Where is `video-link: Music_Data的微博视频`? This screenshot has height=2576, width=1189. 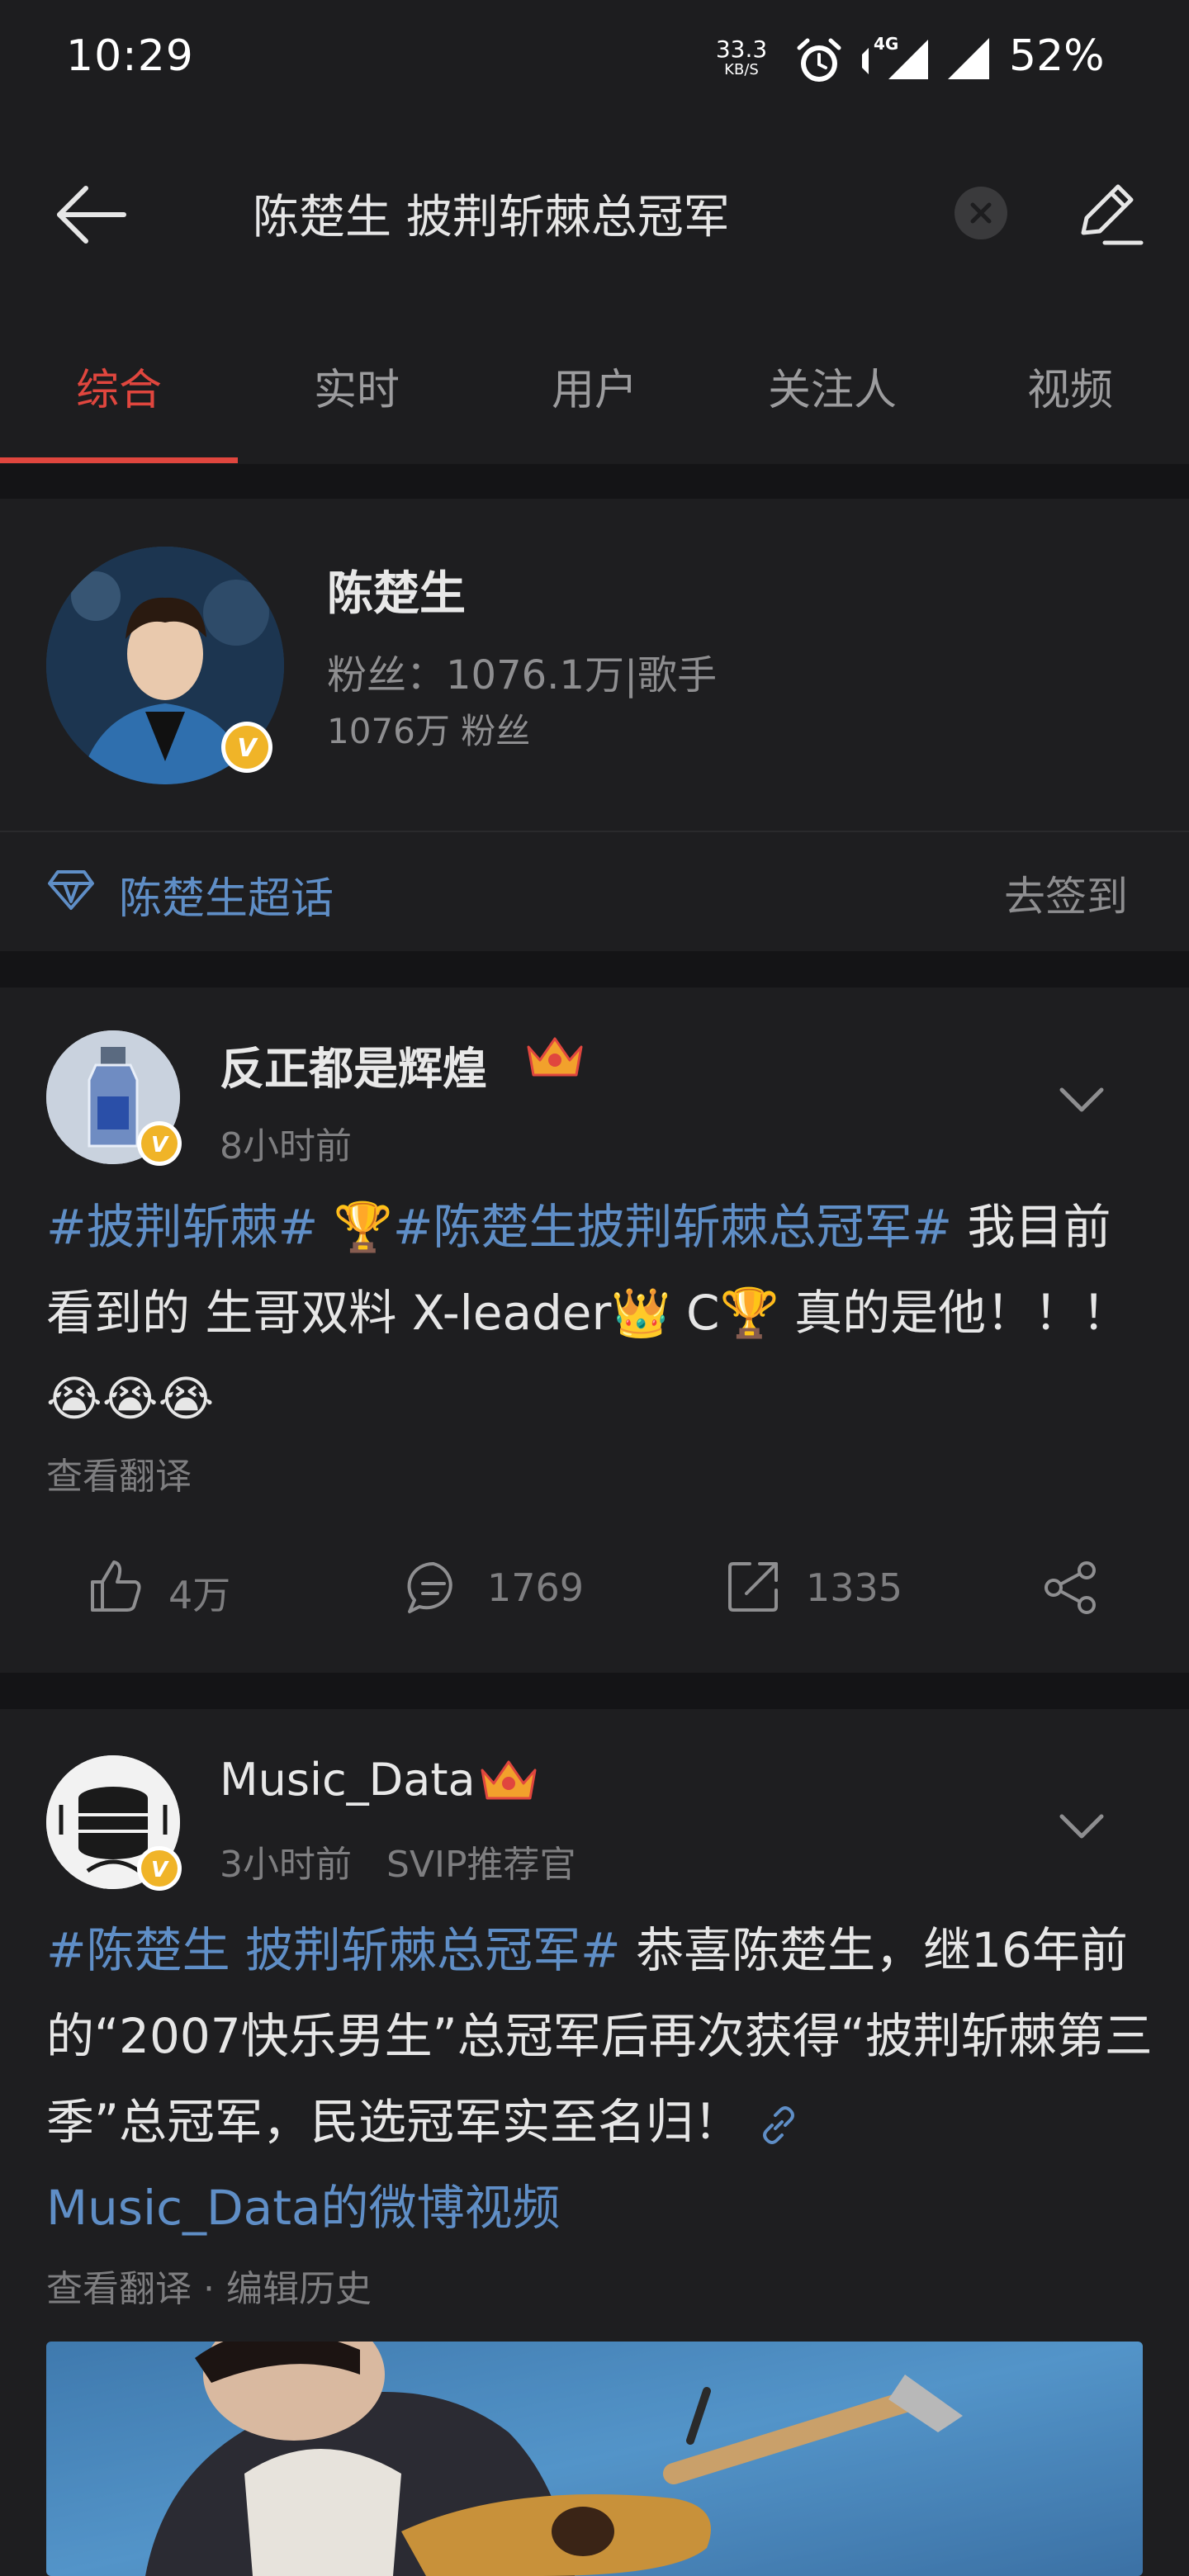
video-link: Music_Data的微博视频 is located at coordinates (303, 2208).